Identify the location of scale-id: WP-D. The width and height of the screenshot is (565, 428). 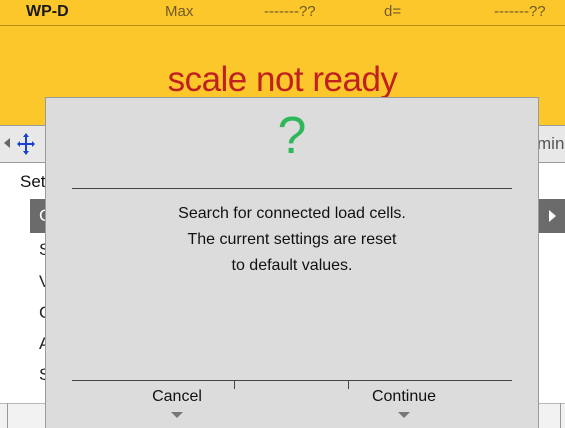
(47, 11).